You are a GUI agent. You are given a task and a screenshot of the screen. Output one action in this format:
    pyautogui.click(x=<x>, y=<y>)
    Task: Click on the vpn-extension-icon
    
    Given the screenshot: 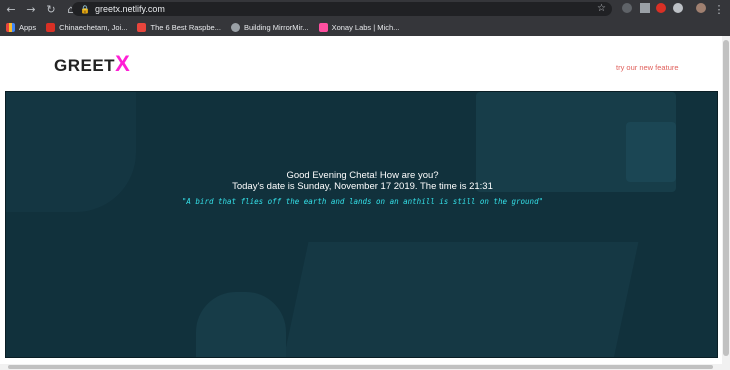 What is the action you would take?
    pyautogui.click(x=645, y=8)
    